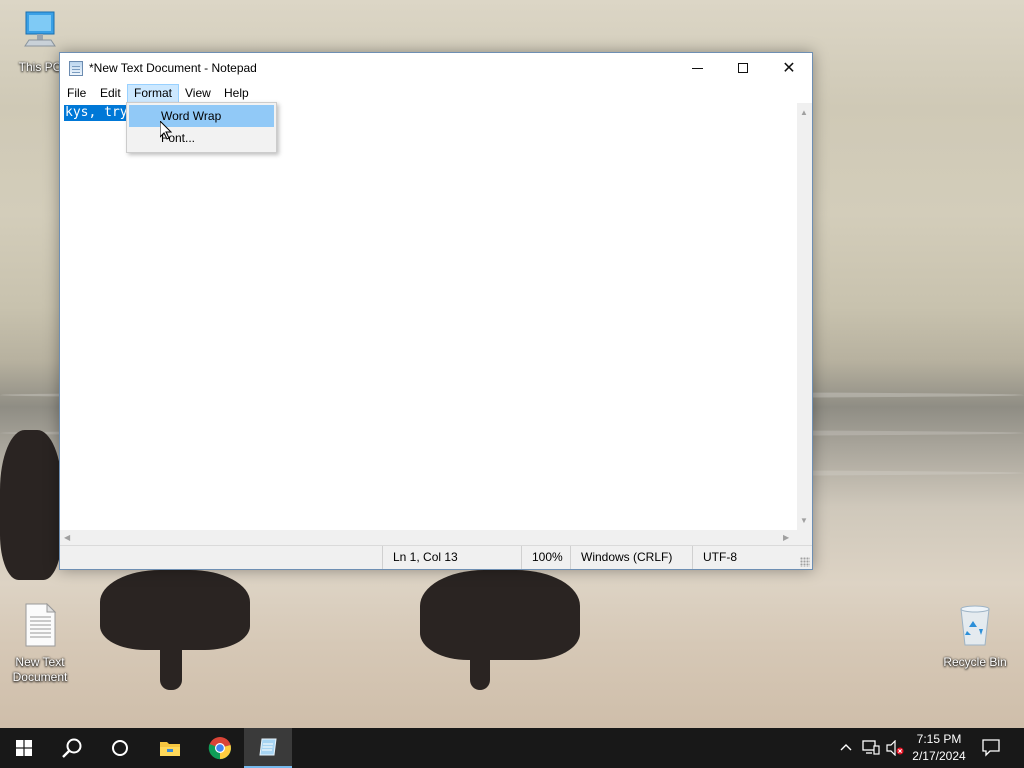  I want to click on chevron-up-icon, so click(846, 747).